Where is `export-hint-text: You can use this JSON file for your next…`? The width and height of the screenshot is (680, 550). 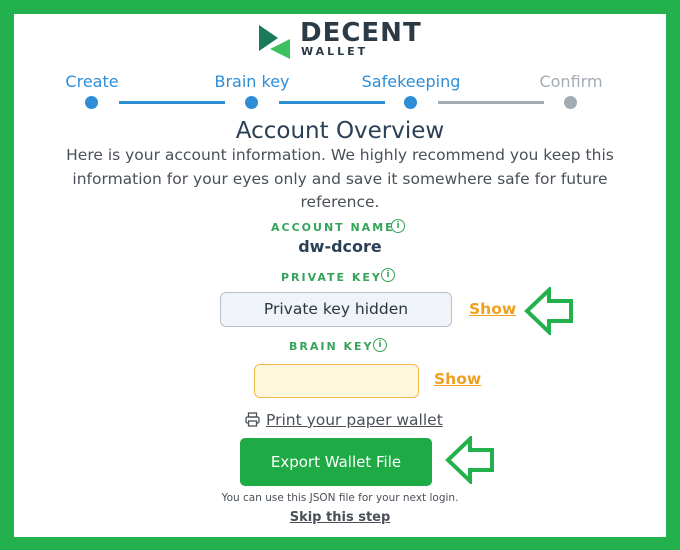
export-hint-text: You can use this JSON file for your next… is located at coordinates (340, 498).